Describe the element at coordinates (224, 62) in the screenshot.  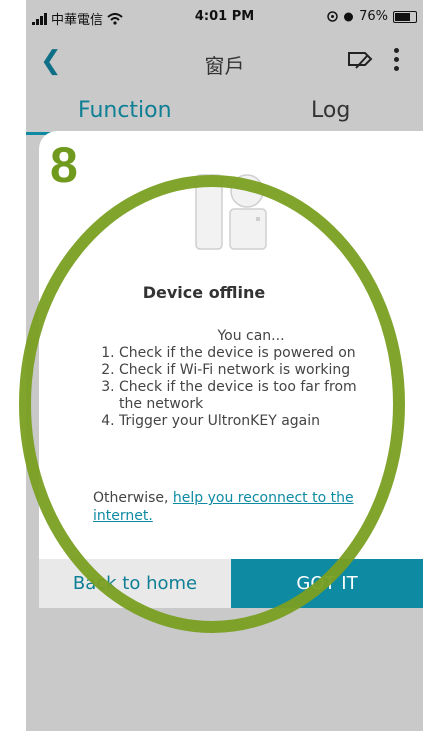
I see `nav-bar: ❮ 窗戶` at that location.